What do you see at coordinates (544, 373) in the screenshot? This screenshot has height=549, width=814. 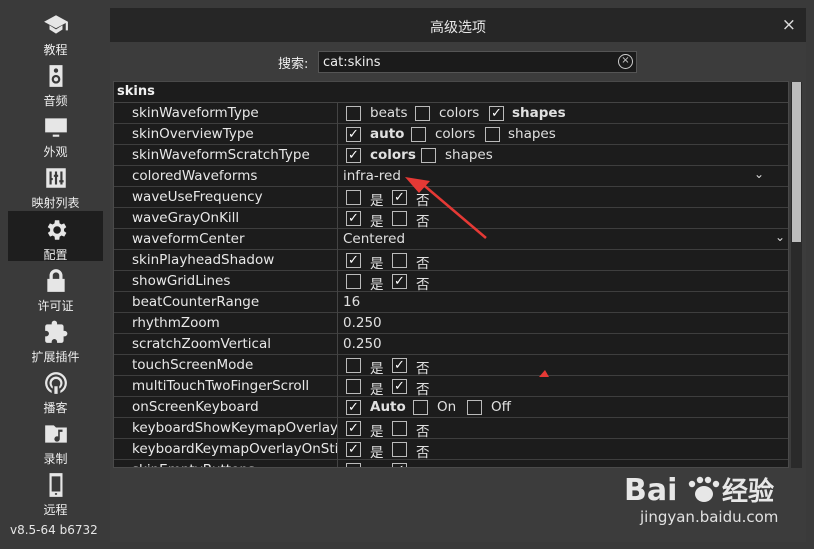 I see `annotation-marker` at bounding box center [544, 373].